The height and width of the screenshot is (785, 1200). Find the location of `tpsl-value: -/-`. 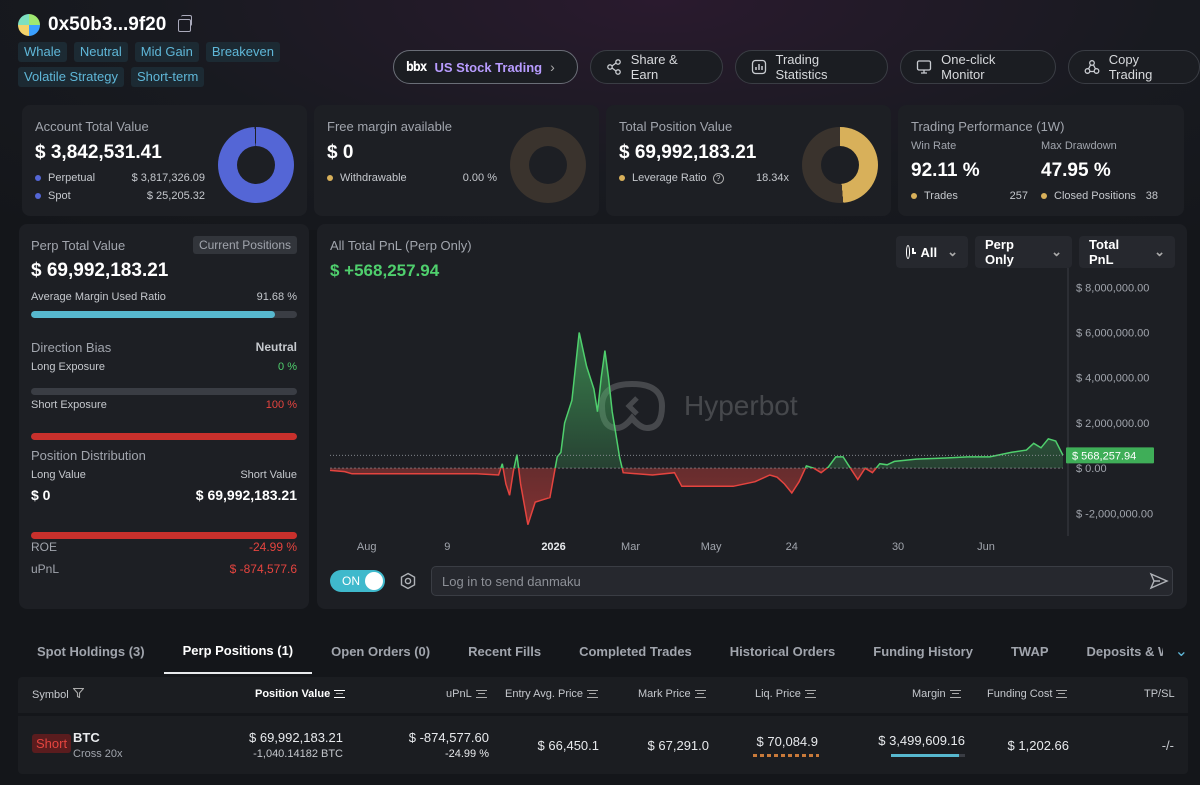

tpsl-value: -/- is located at coordinates (1167, 745).